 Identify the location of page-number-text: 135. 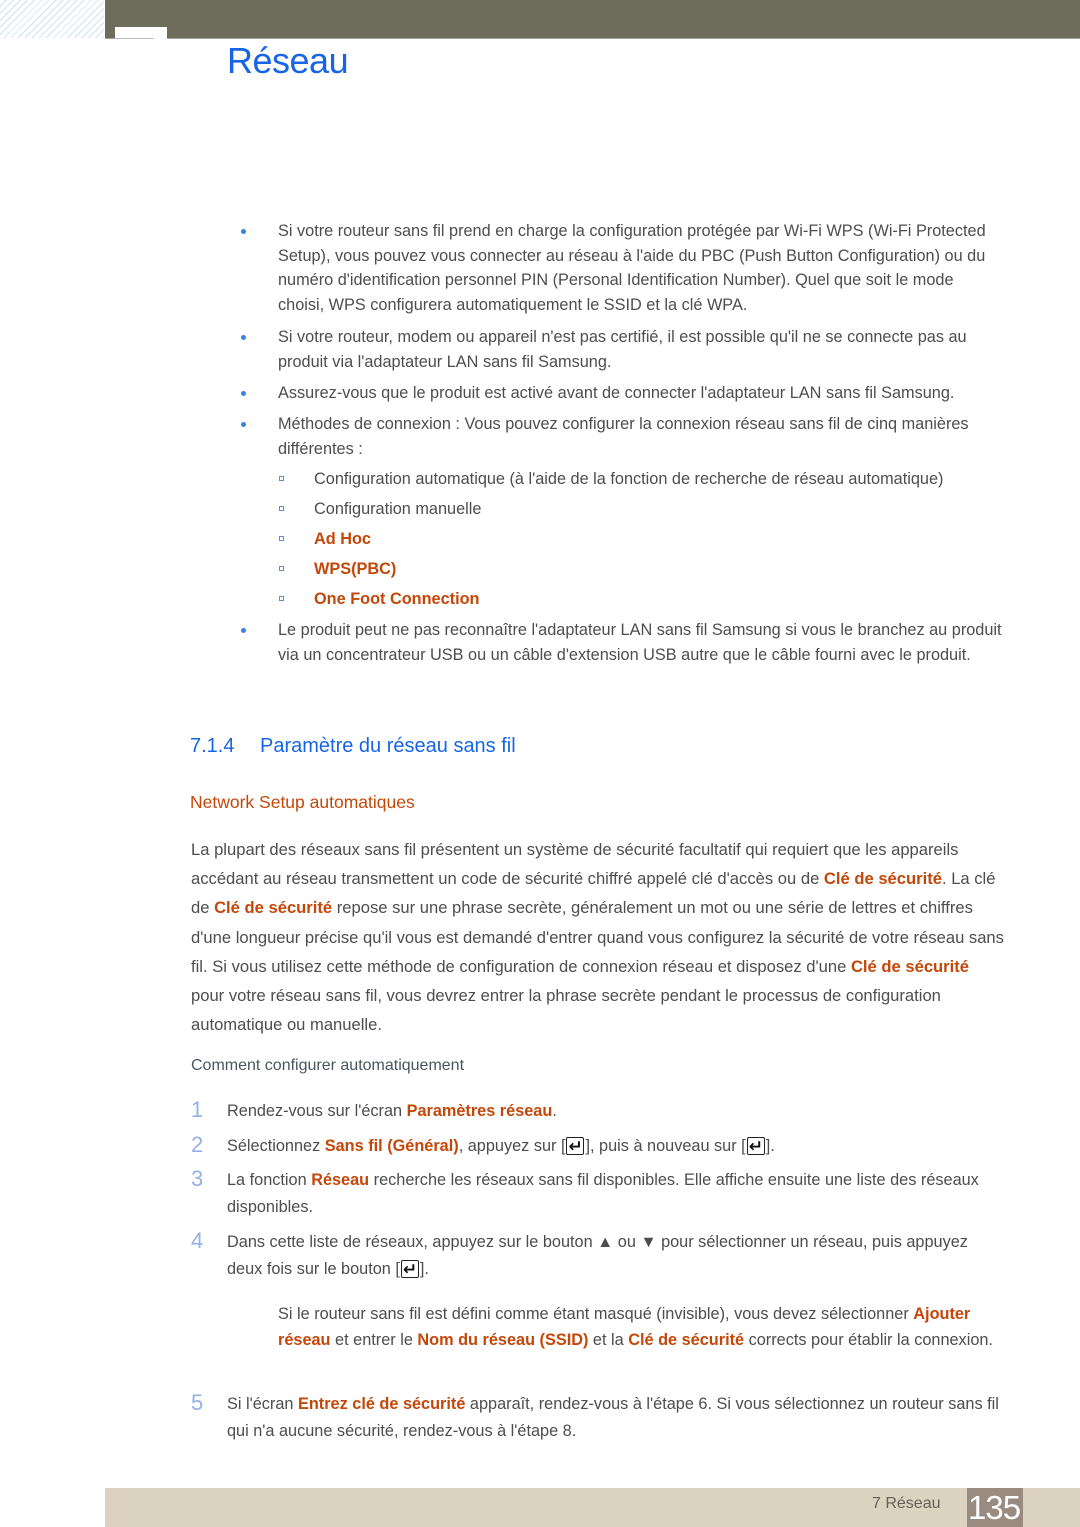
(994, 1507).